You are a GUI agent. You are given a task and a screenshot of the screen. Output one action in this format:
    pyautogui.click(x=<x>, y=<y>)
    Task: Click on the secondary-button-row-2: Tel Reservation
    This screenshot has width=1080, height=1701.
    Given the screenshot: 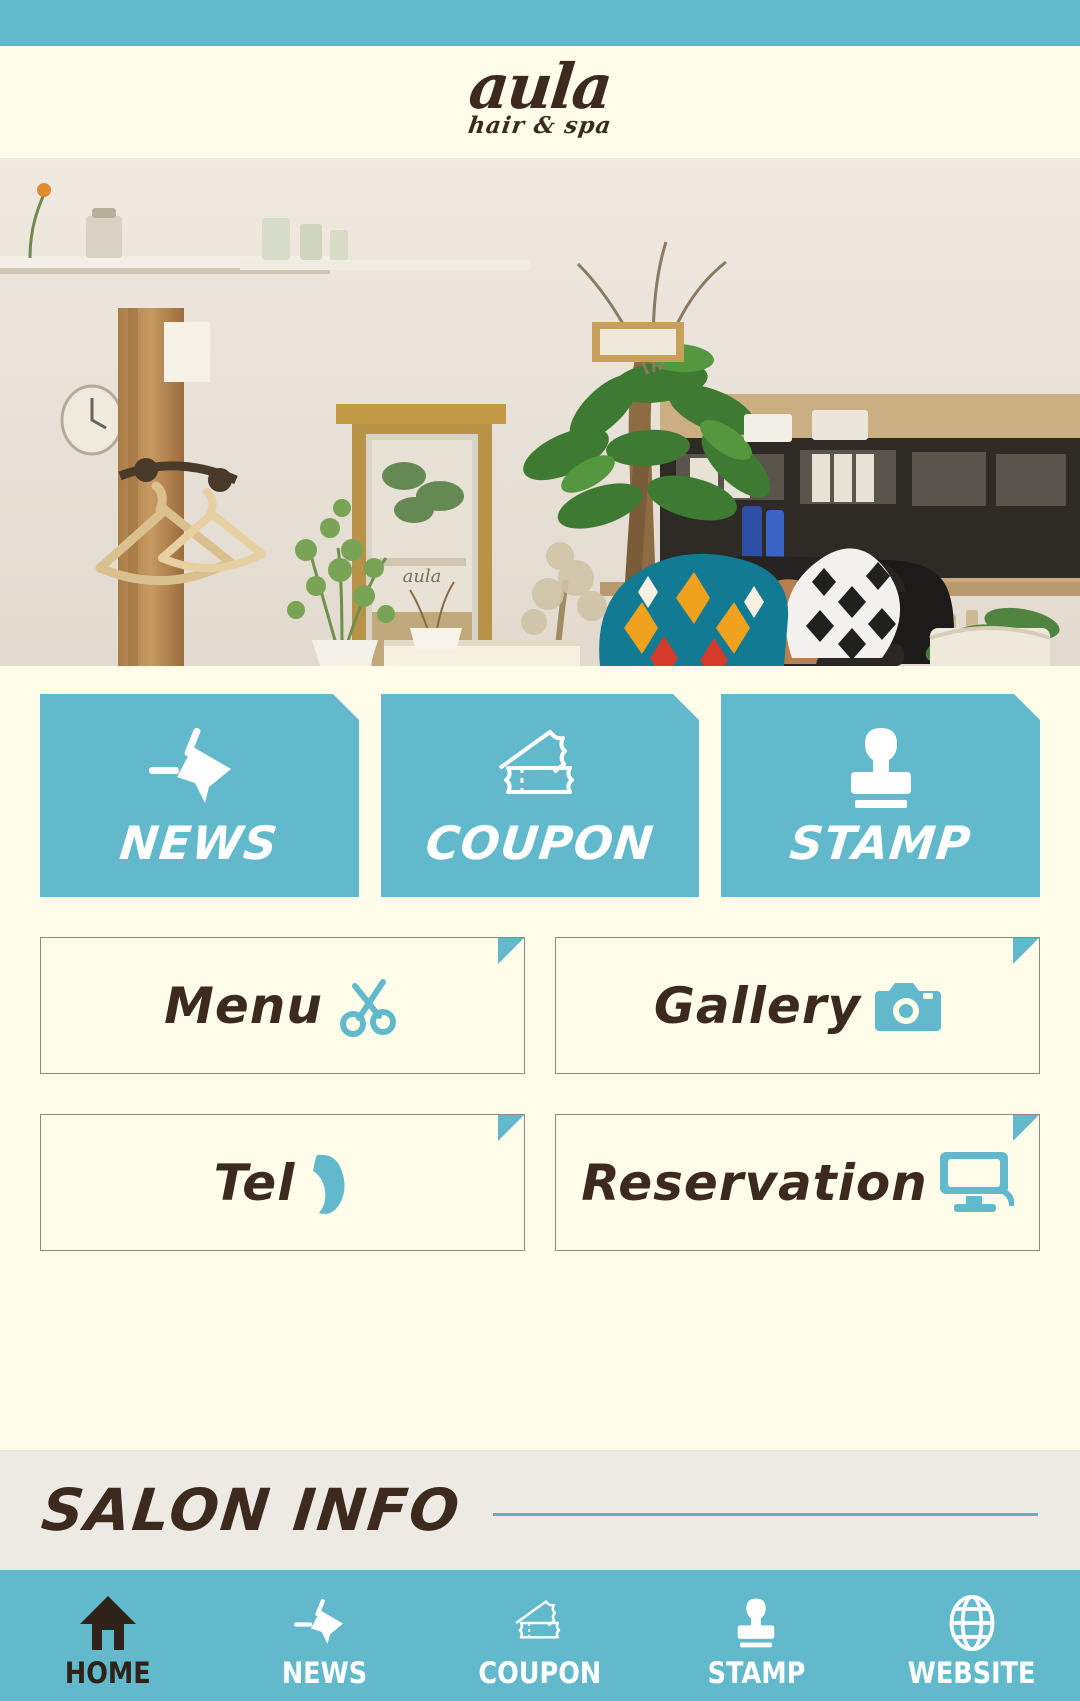 What is the action you would take?
    pyautogui.click(x=540, y=1182)
    